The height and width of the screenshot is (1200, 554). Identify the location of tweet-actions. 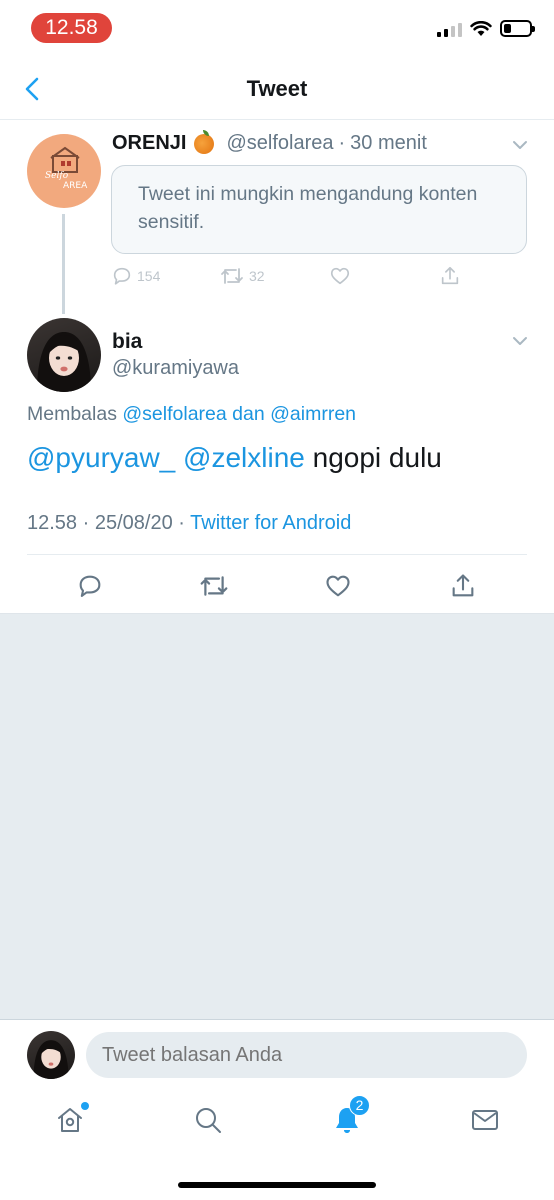
(277, 586).